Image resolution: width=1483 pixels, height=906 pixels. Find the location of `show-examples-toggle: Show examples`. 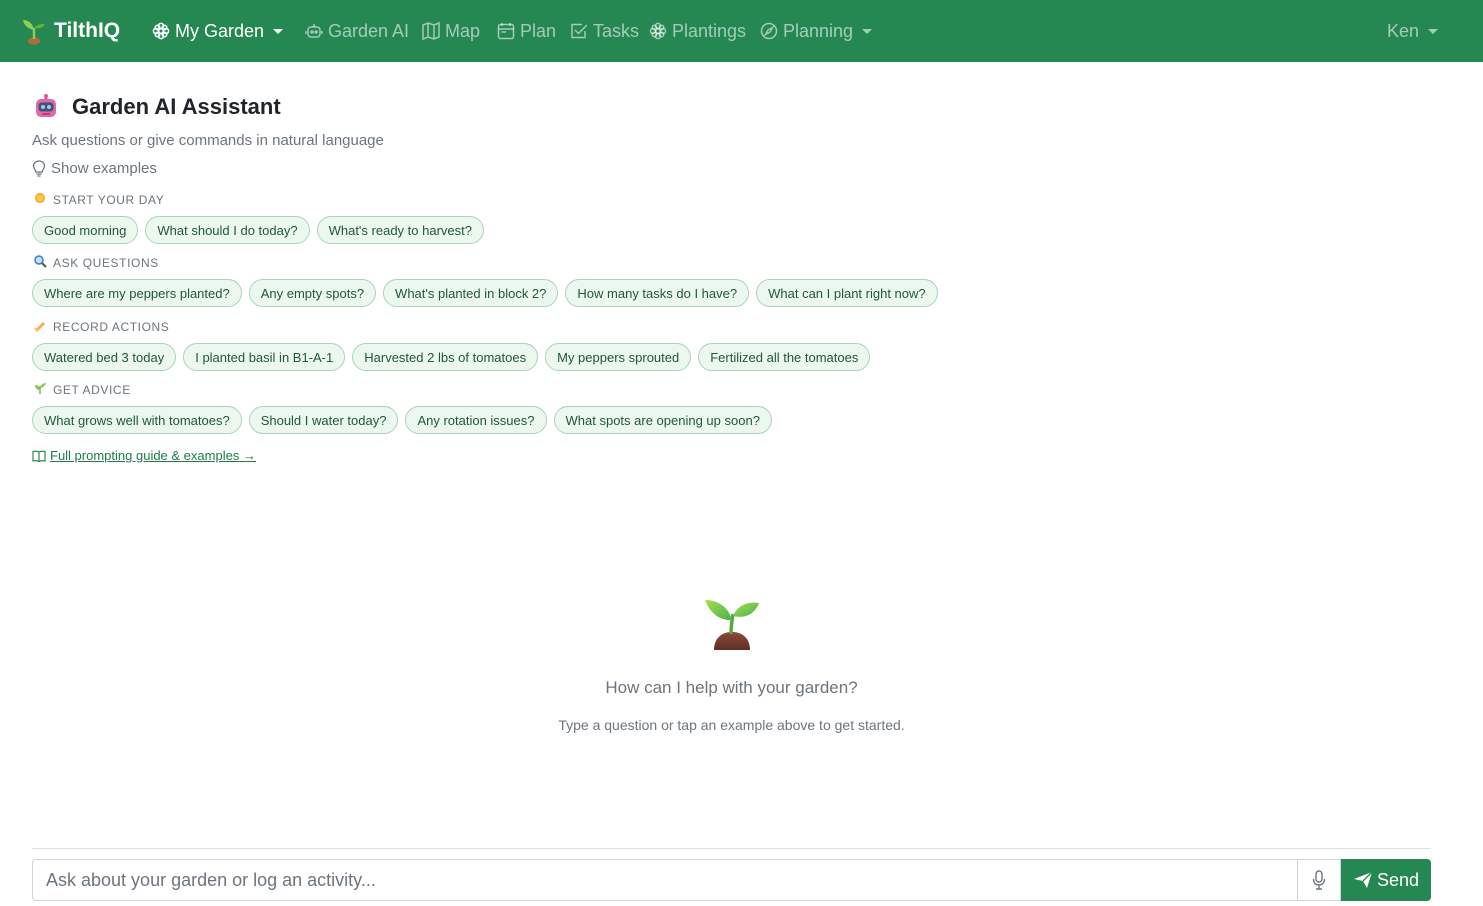

show-examples-toggle: Show examples is located at coordinates (94, 168).